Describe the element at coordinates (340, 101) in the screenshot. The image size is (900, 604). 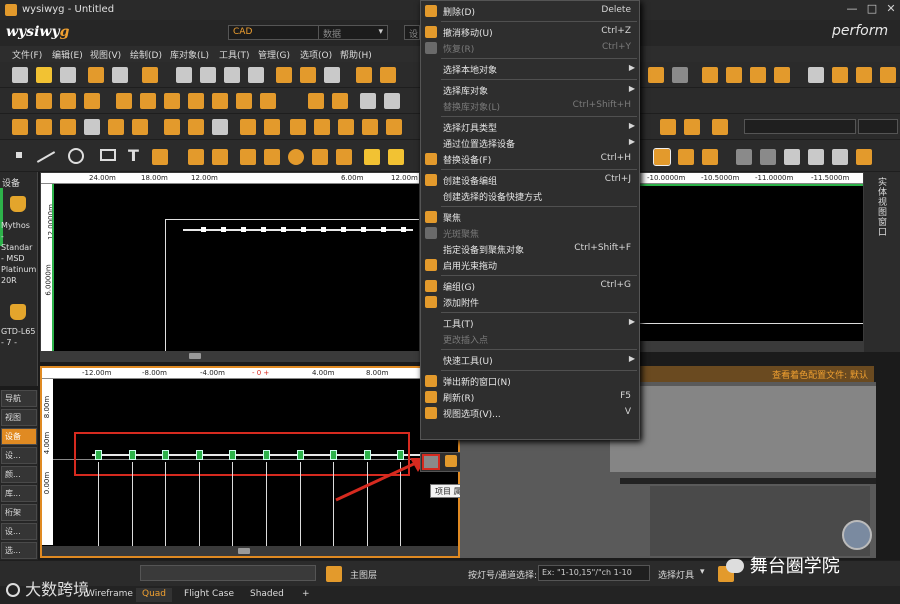
I see `list-icon` at that location.